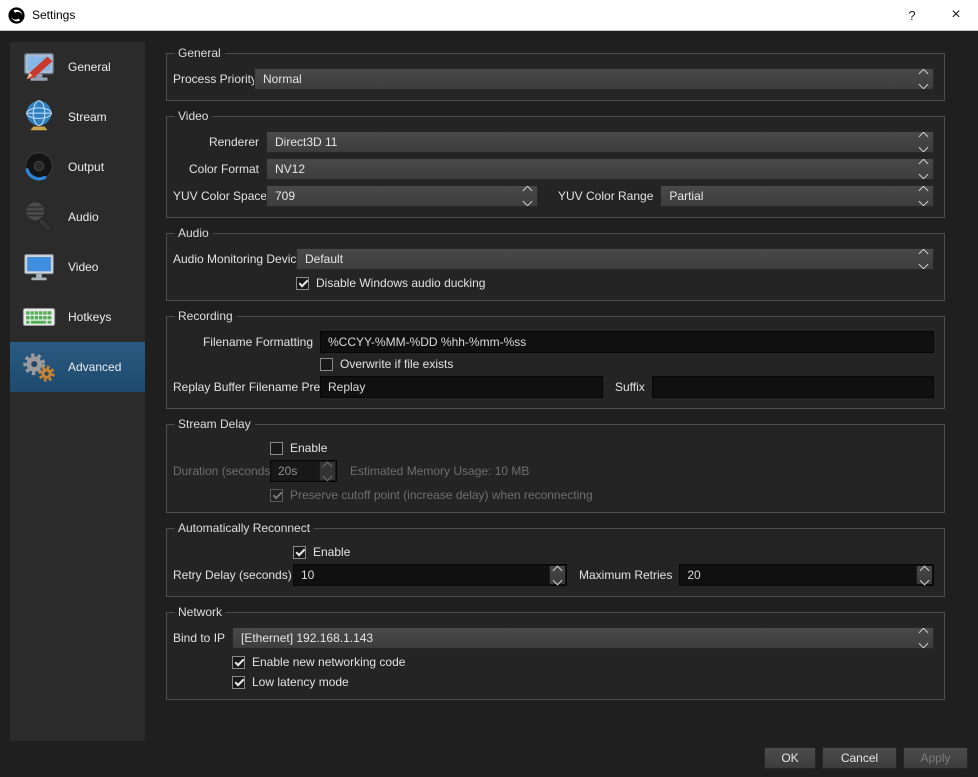 Image resolution: width=978 pixels, height=777 pixels. I want to click on group-recording-title: Recording, so click(205, 316).